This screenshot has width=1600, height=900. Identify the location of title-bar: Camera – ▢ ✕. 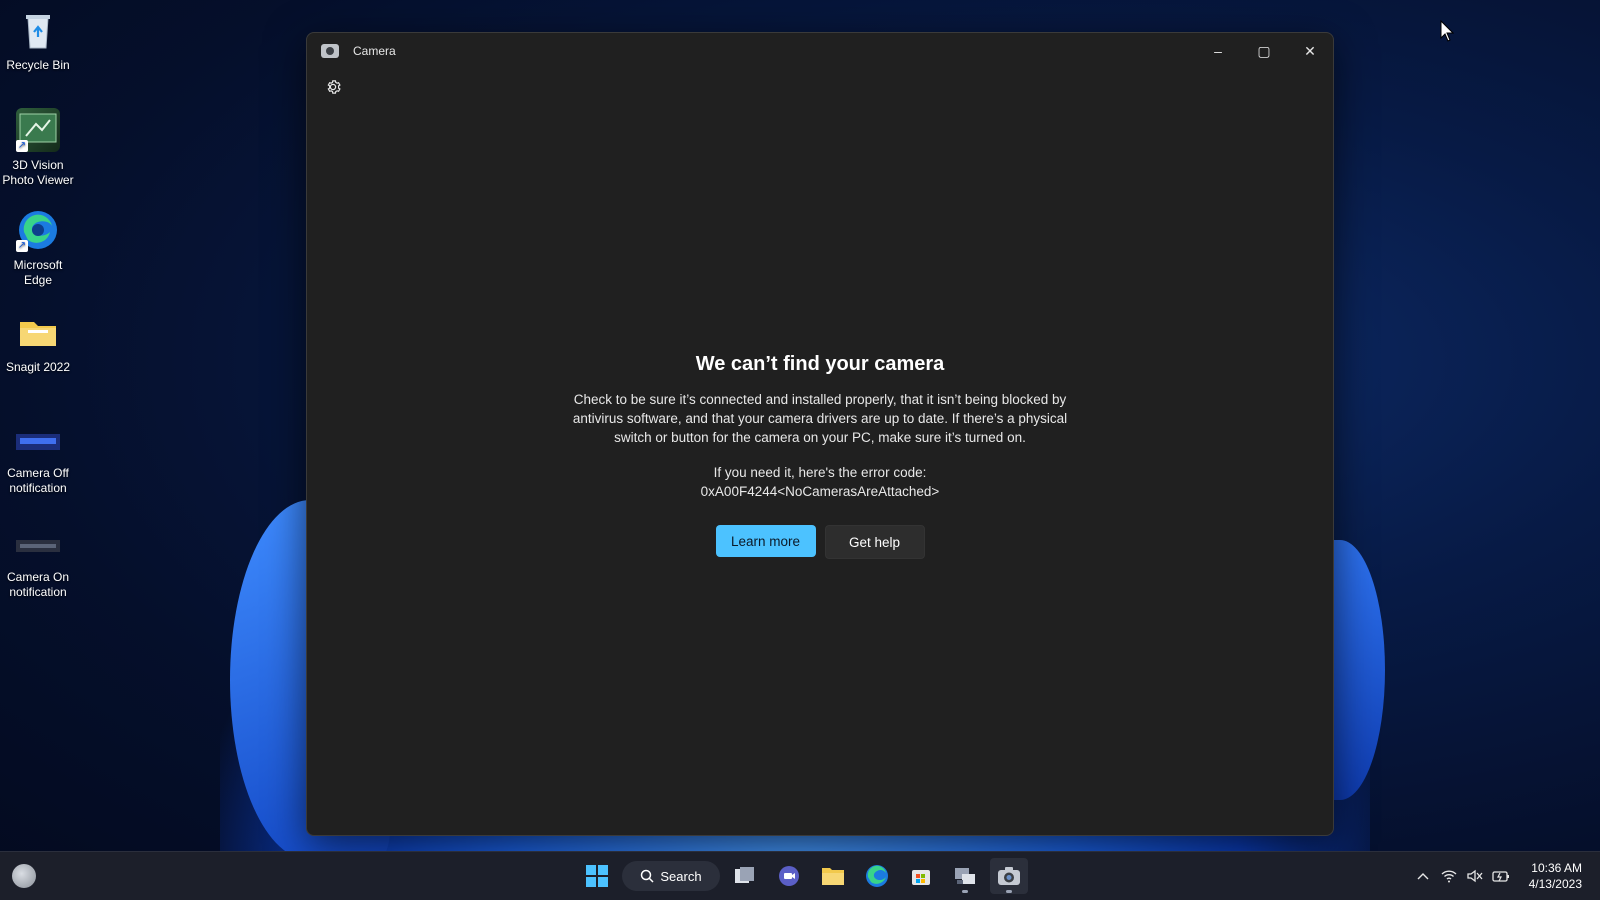
(820, 51).